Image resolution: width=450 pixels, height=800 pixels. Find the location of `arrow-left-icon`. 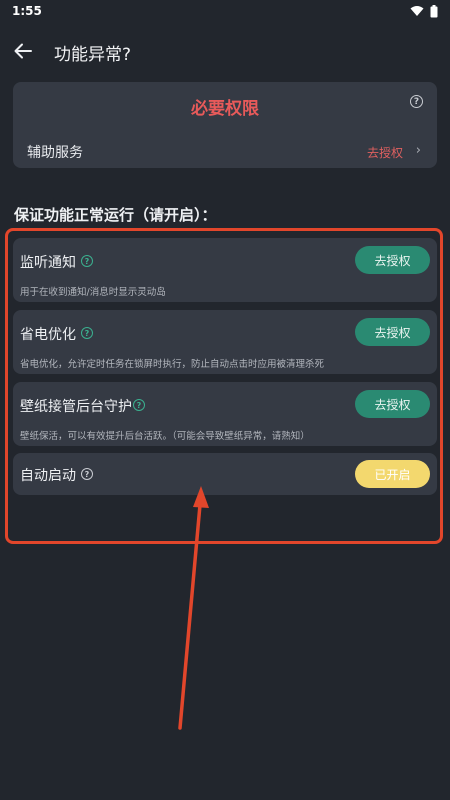

arrow-left-icon is located at coordinates (23, 51).